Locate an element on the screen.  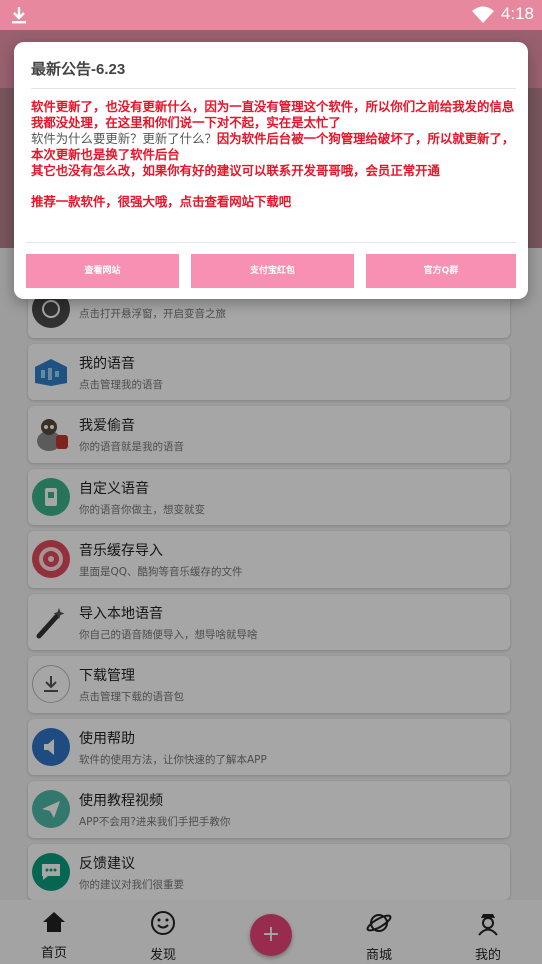
view-website-button: 查看网站 is located at coordinates (102, 271).